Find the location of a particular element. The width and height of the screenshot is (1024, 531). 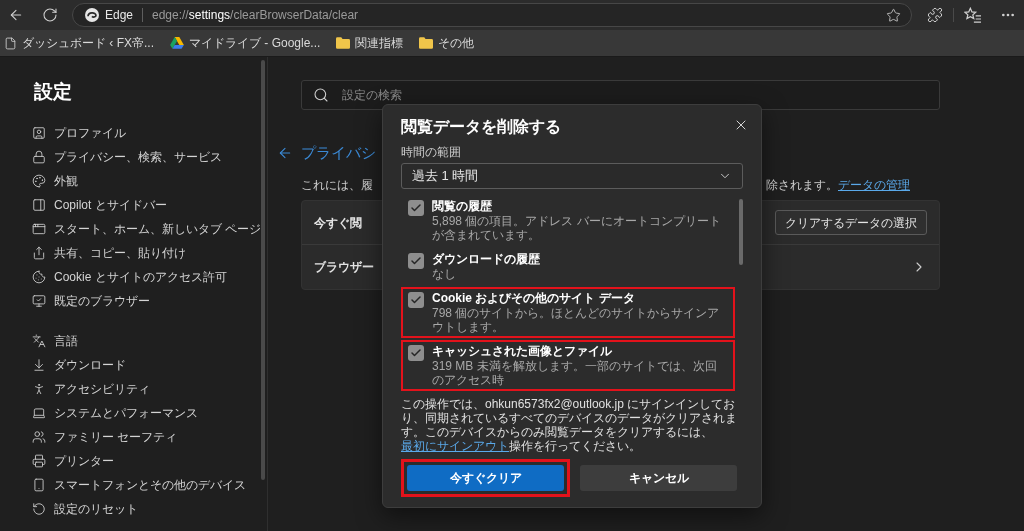

sidebar-item: スマートフォンとその他のデバイス is located at coordinates (137, 485).